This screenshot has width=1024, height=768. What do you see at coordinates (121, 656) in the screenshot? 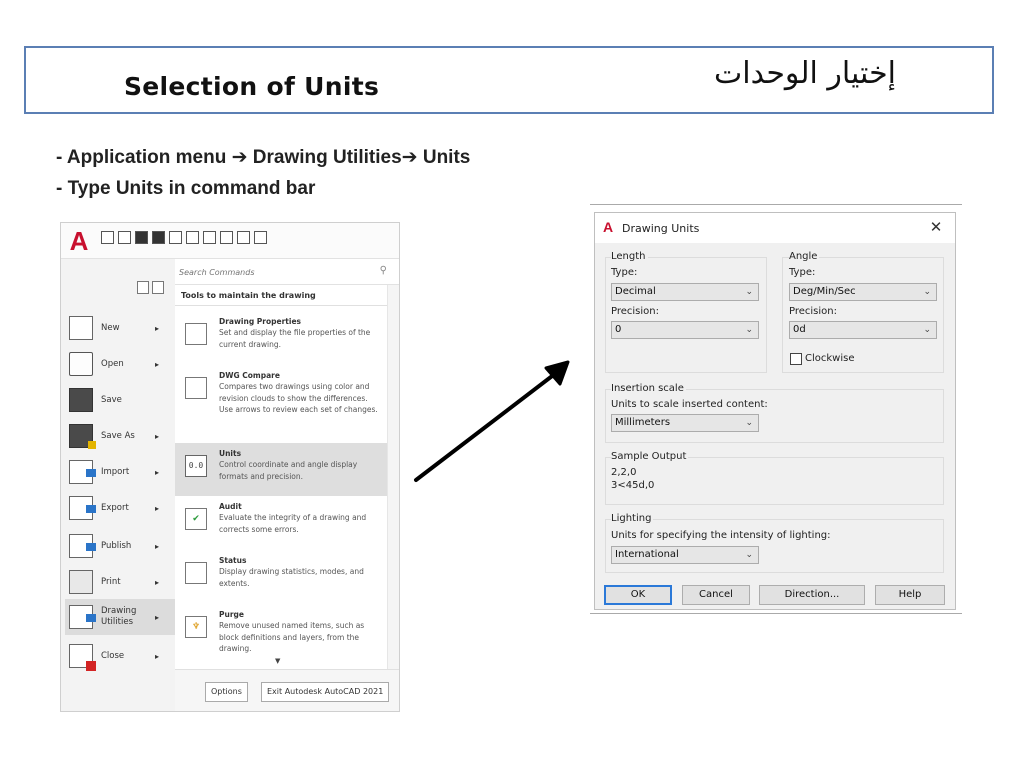
I see `menu-item-close: Close ▸` at bounding box center [121, 656].